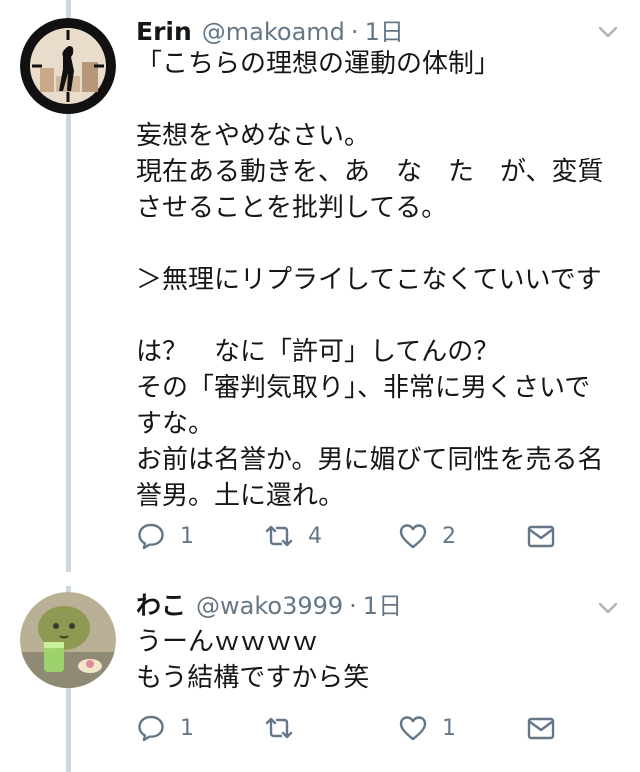 This screenshot has width=640, height=772. What do you see at coordinates (164, 31) in the screenshot?
I see `display-name: Erin` at bounding box center [164, 31].